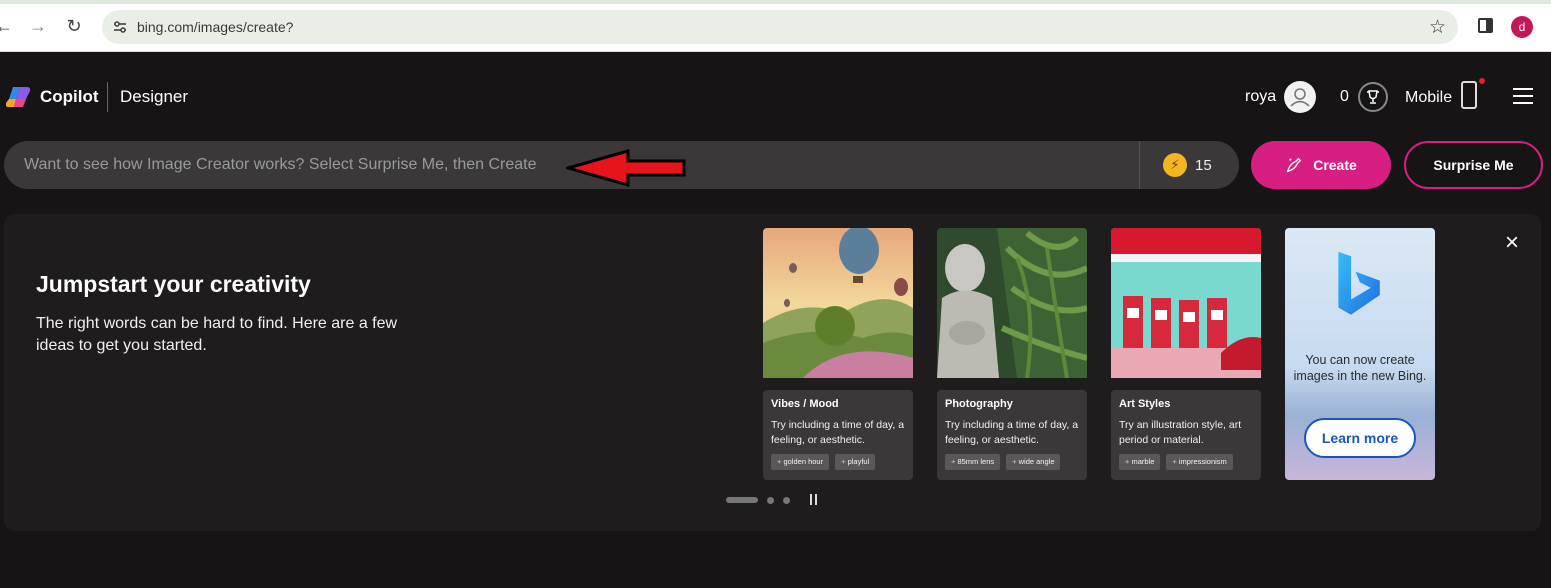  I want to click on address-bar: bing.com/images/create? ☆, so click(780, 27).